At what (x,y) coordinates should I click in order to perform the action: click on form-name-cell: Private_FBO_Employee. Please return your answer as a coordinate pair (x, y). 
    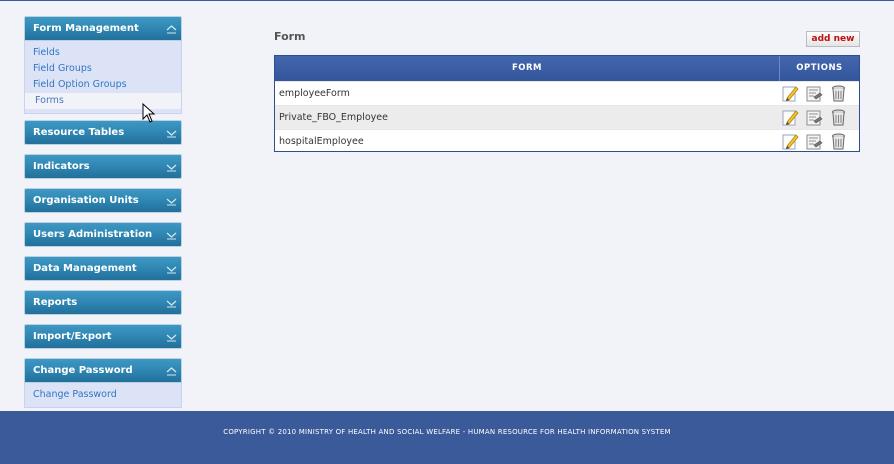
    Looking at the image, I should click on (333, 117).